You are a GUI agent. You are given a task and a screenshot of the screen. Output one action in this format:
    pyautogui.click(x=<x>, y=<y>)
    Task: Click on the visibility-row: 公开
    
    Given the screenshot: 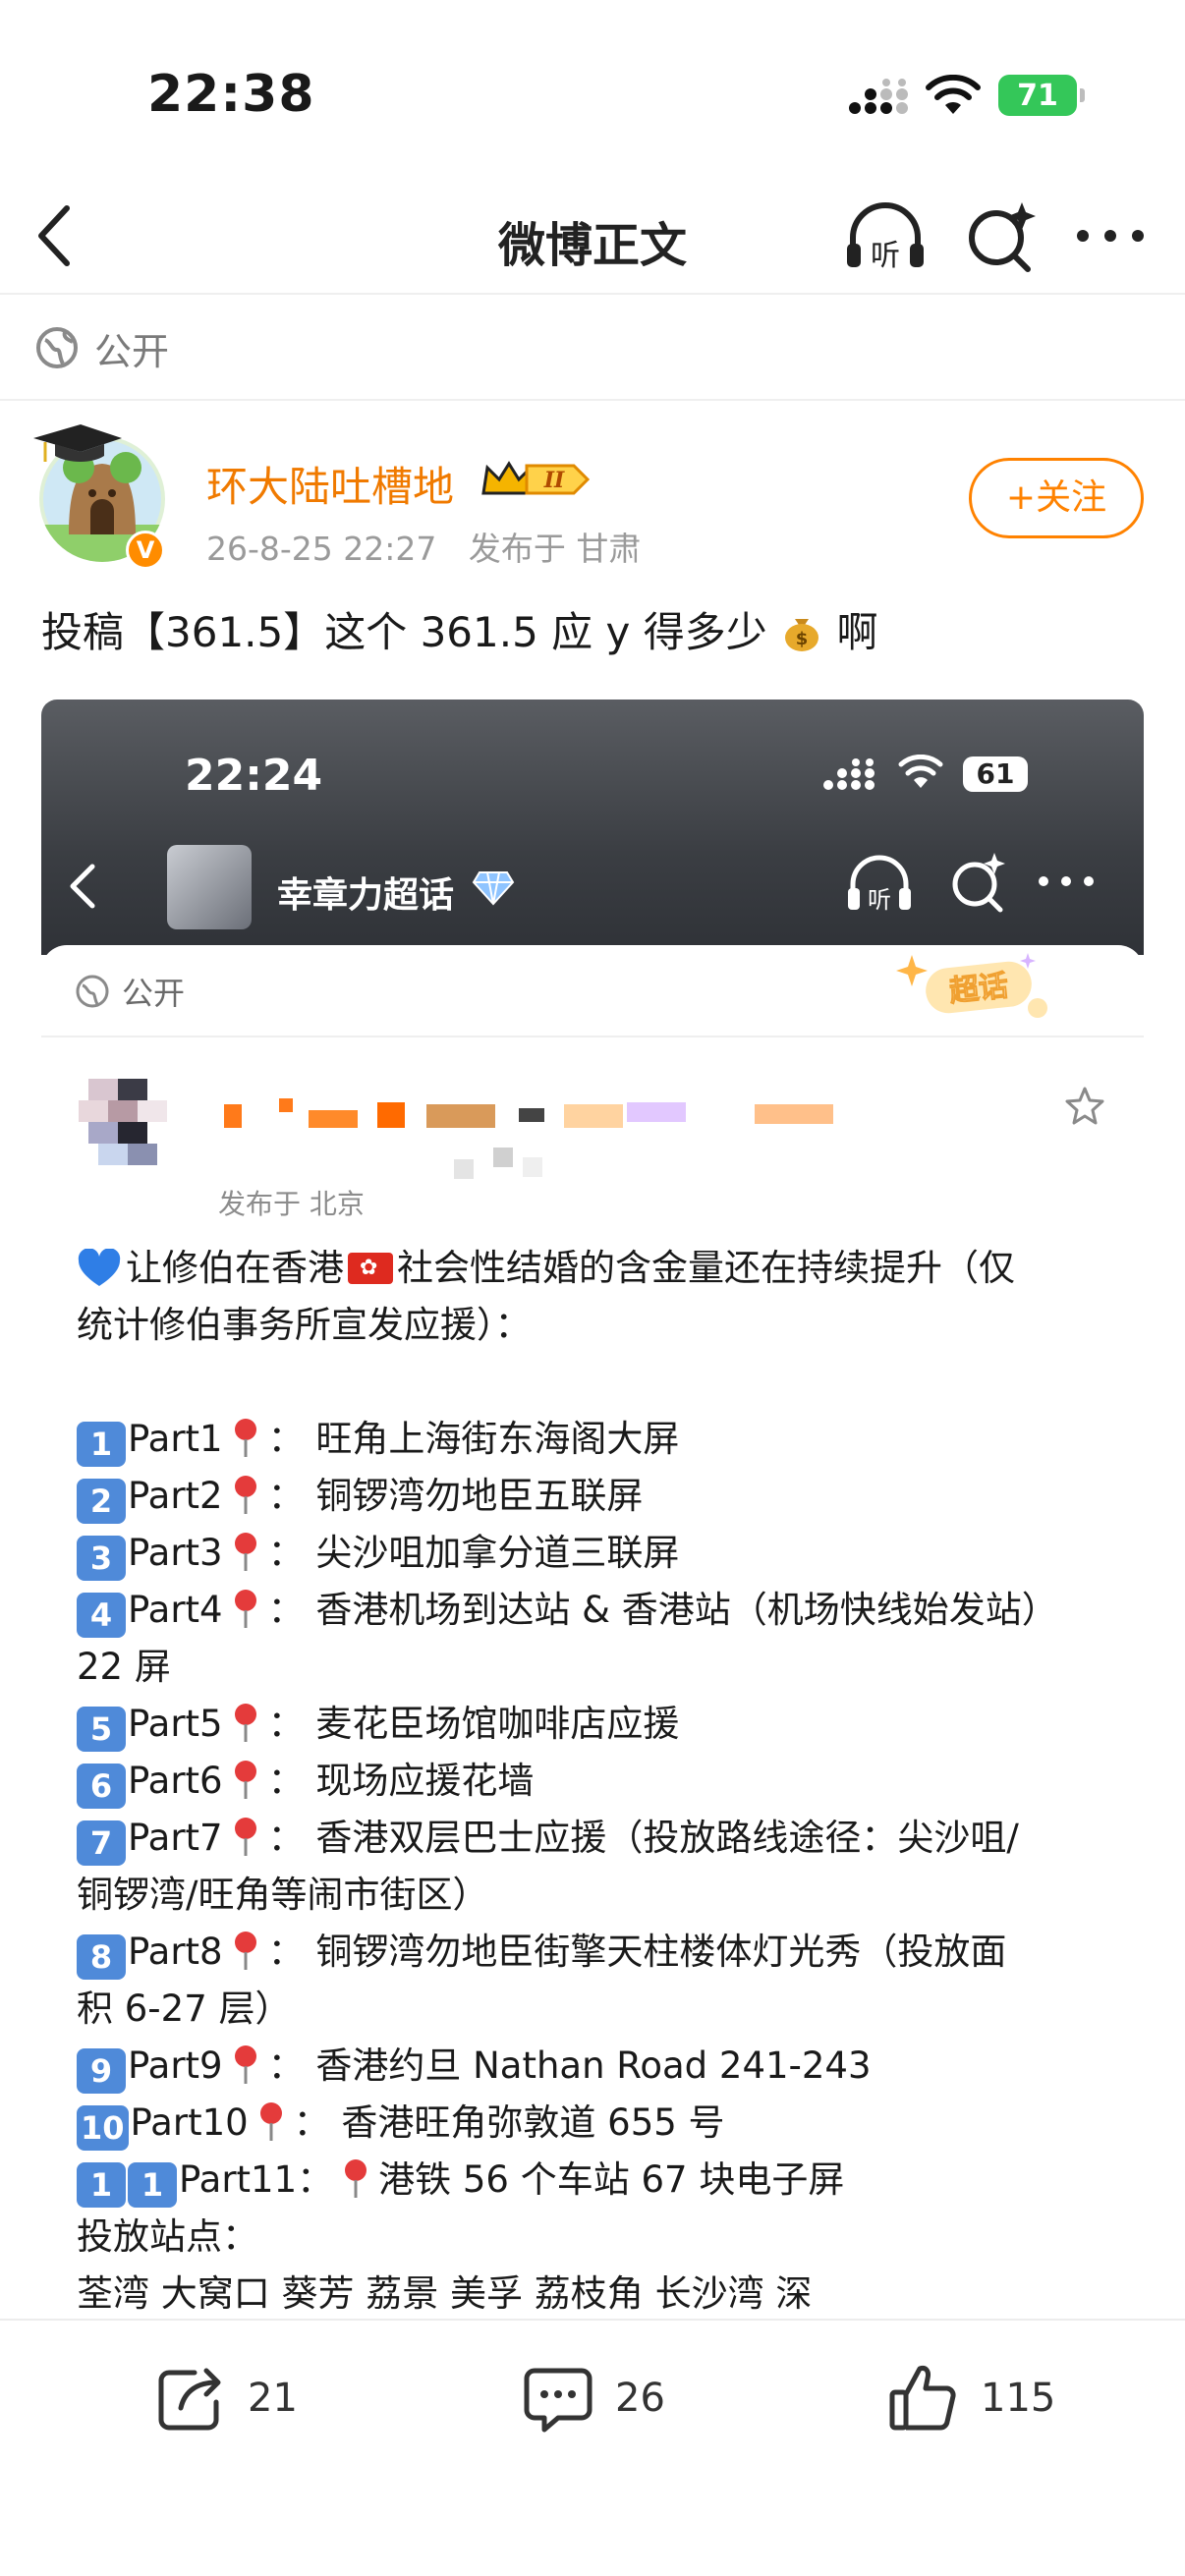 What is the action you would take?
    pyautogui.click(x=592, y=349)
    